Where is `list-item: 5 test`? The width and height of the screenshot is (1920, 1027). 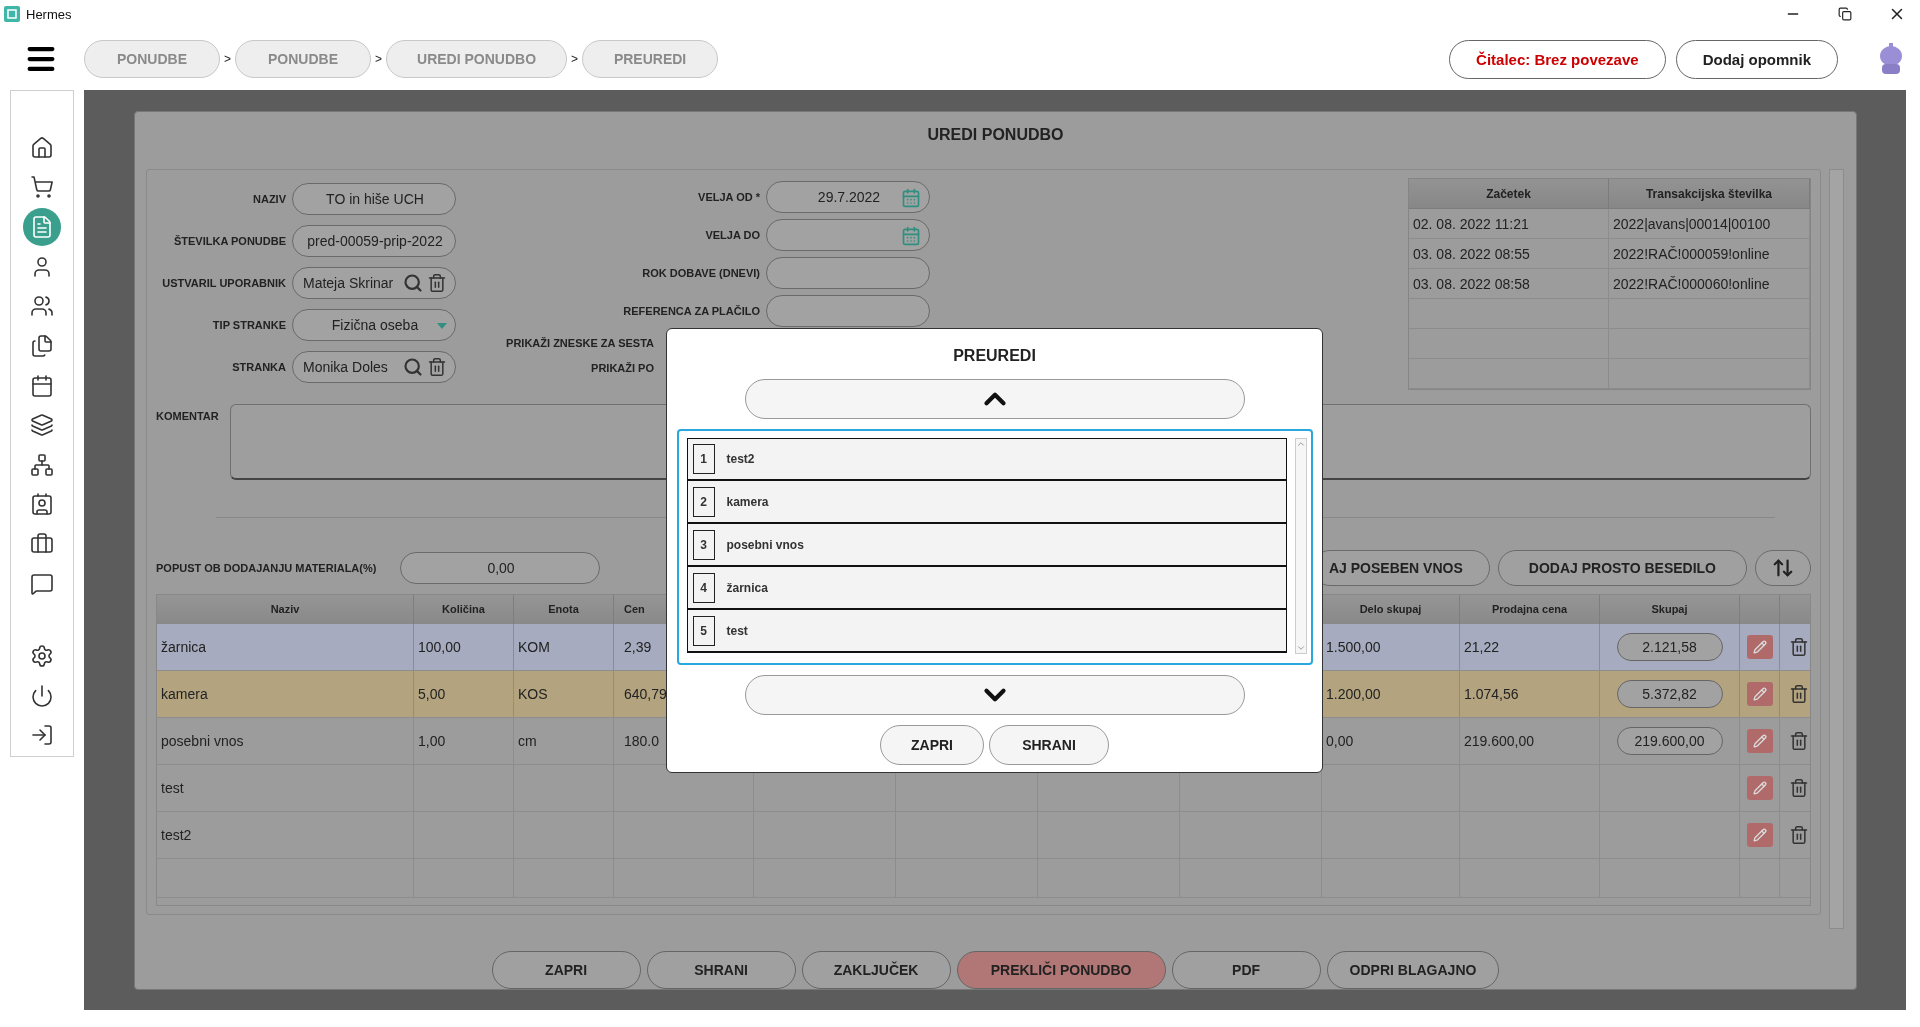 list-item: 5 test is located at coordinates (986, 631).